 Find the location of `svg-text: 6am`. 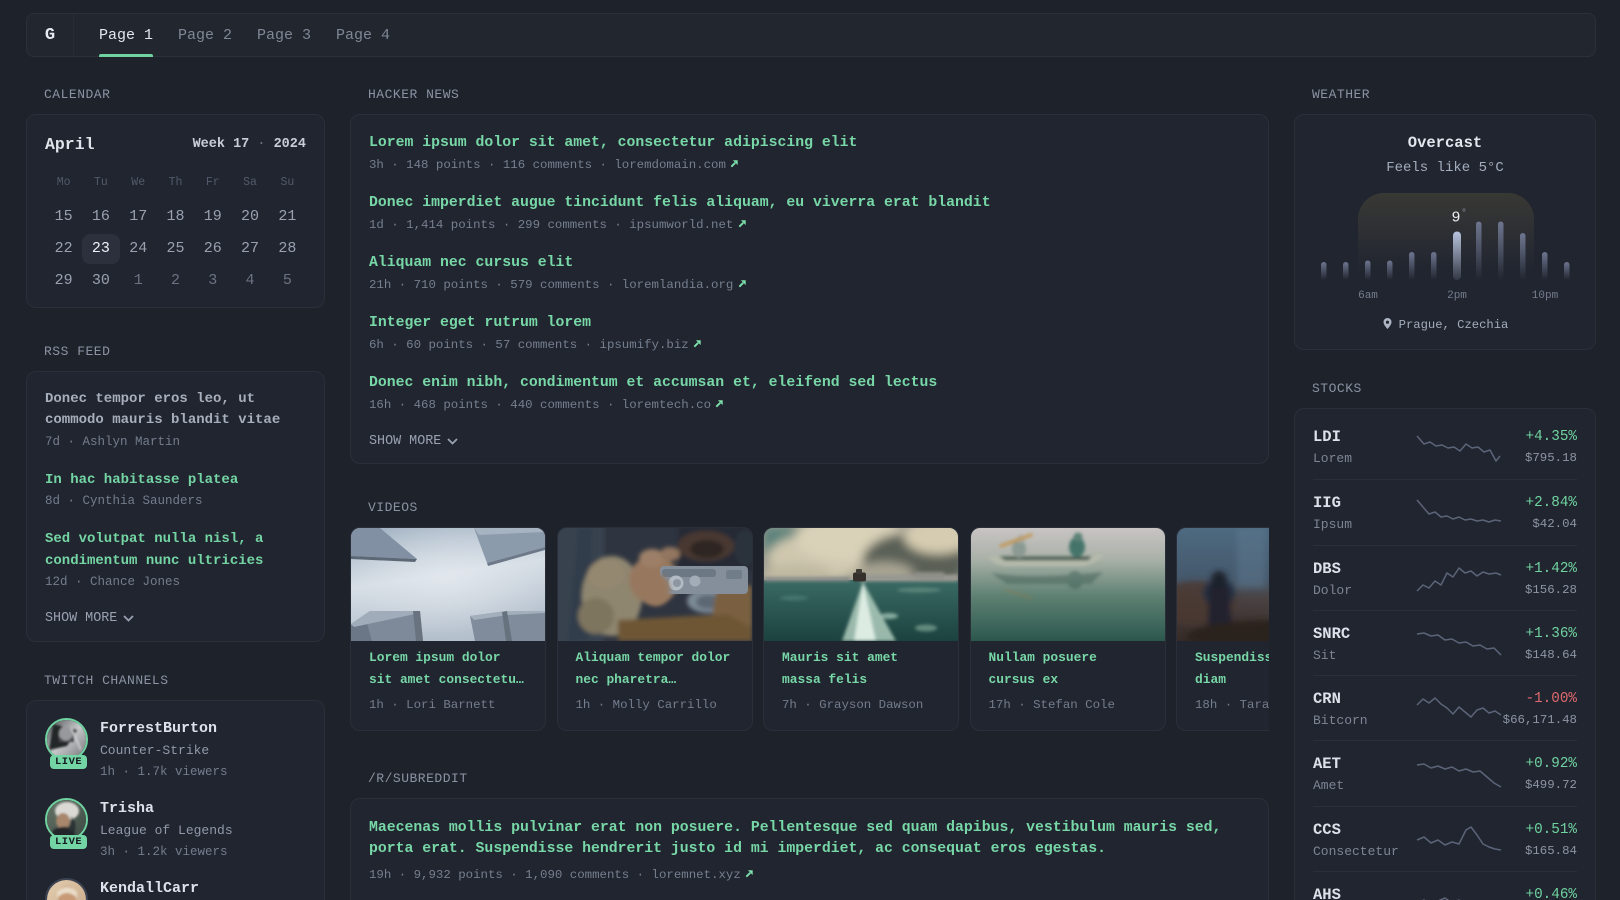

svg-text: 6am is located at coordinates (1368, 296).